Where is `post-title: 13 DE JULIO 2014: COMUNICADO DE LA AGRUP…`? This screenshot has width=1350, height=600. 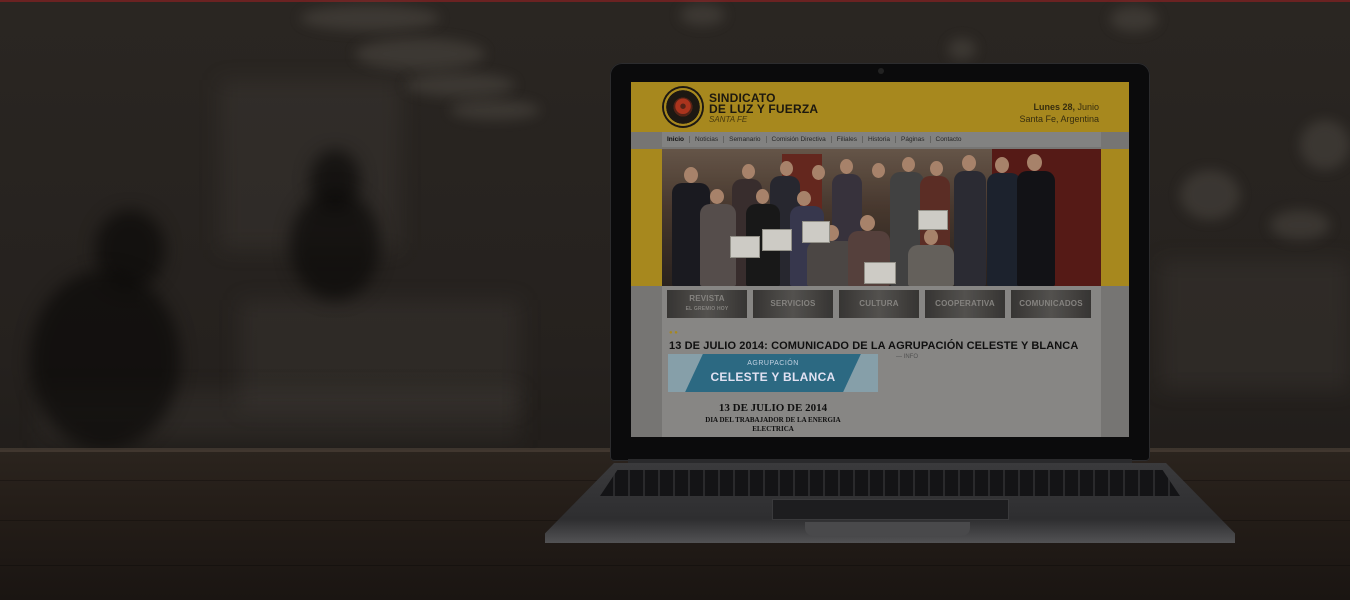
post-title: 13 DE JULIO 2014: COMUNICADO DE LA AGRUP… is located at coordinates (873, 346).